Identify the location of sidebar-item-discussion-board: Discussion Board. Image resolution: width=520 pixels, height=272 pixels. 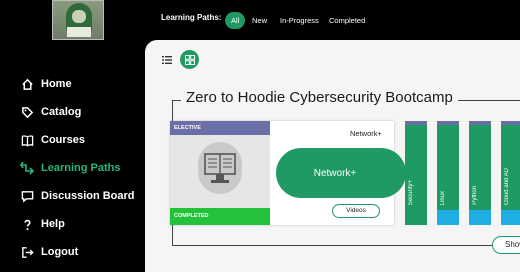
(77, 196).